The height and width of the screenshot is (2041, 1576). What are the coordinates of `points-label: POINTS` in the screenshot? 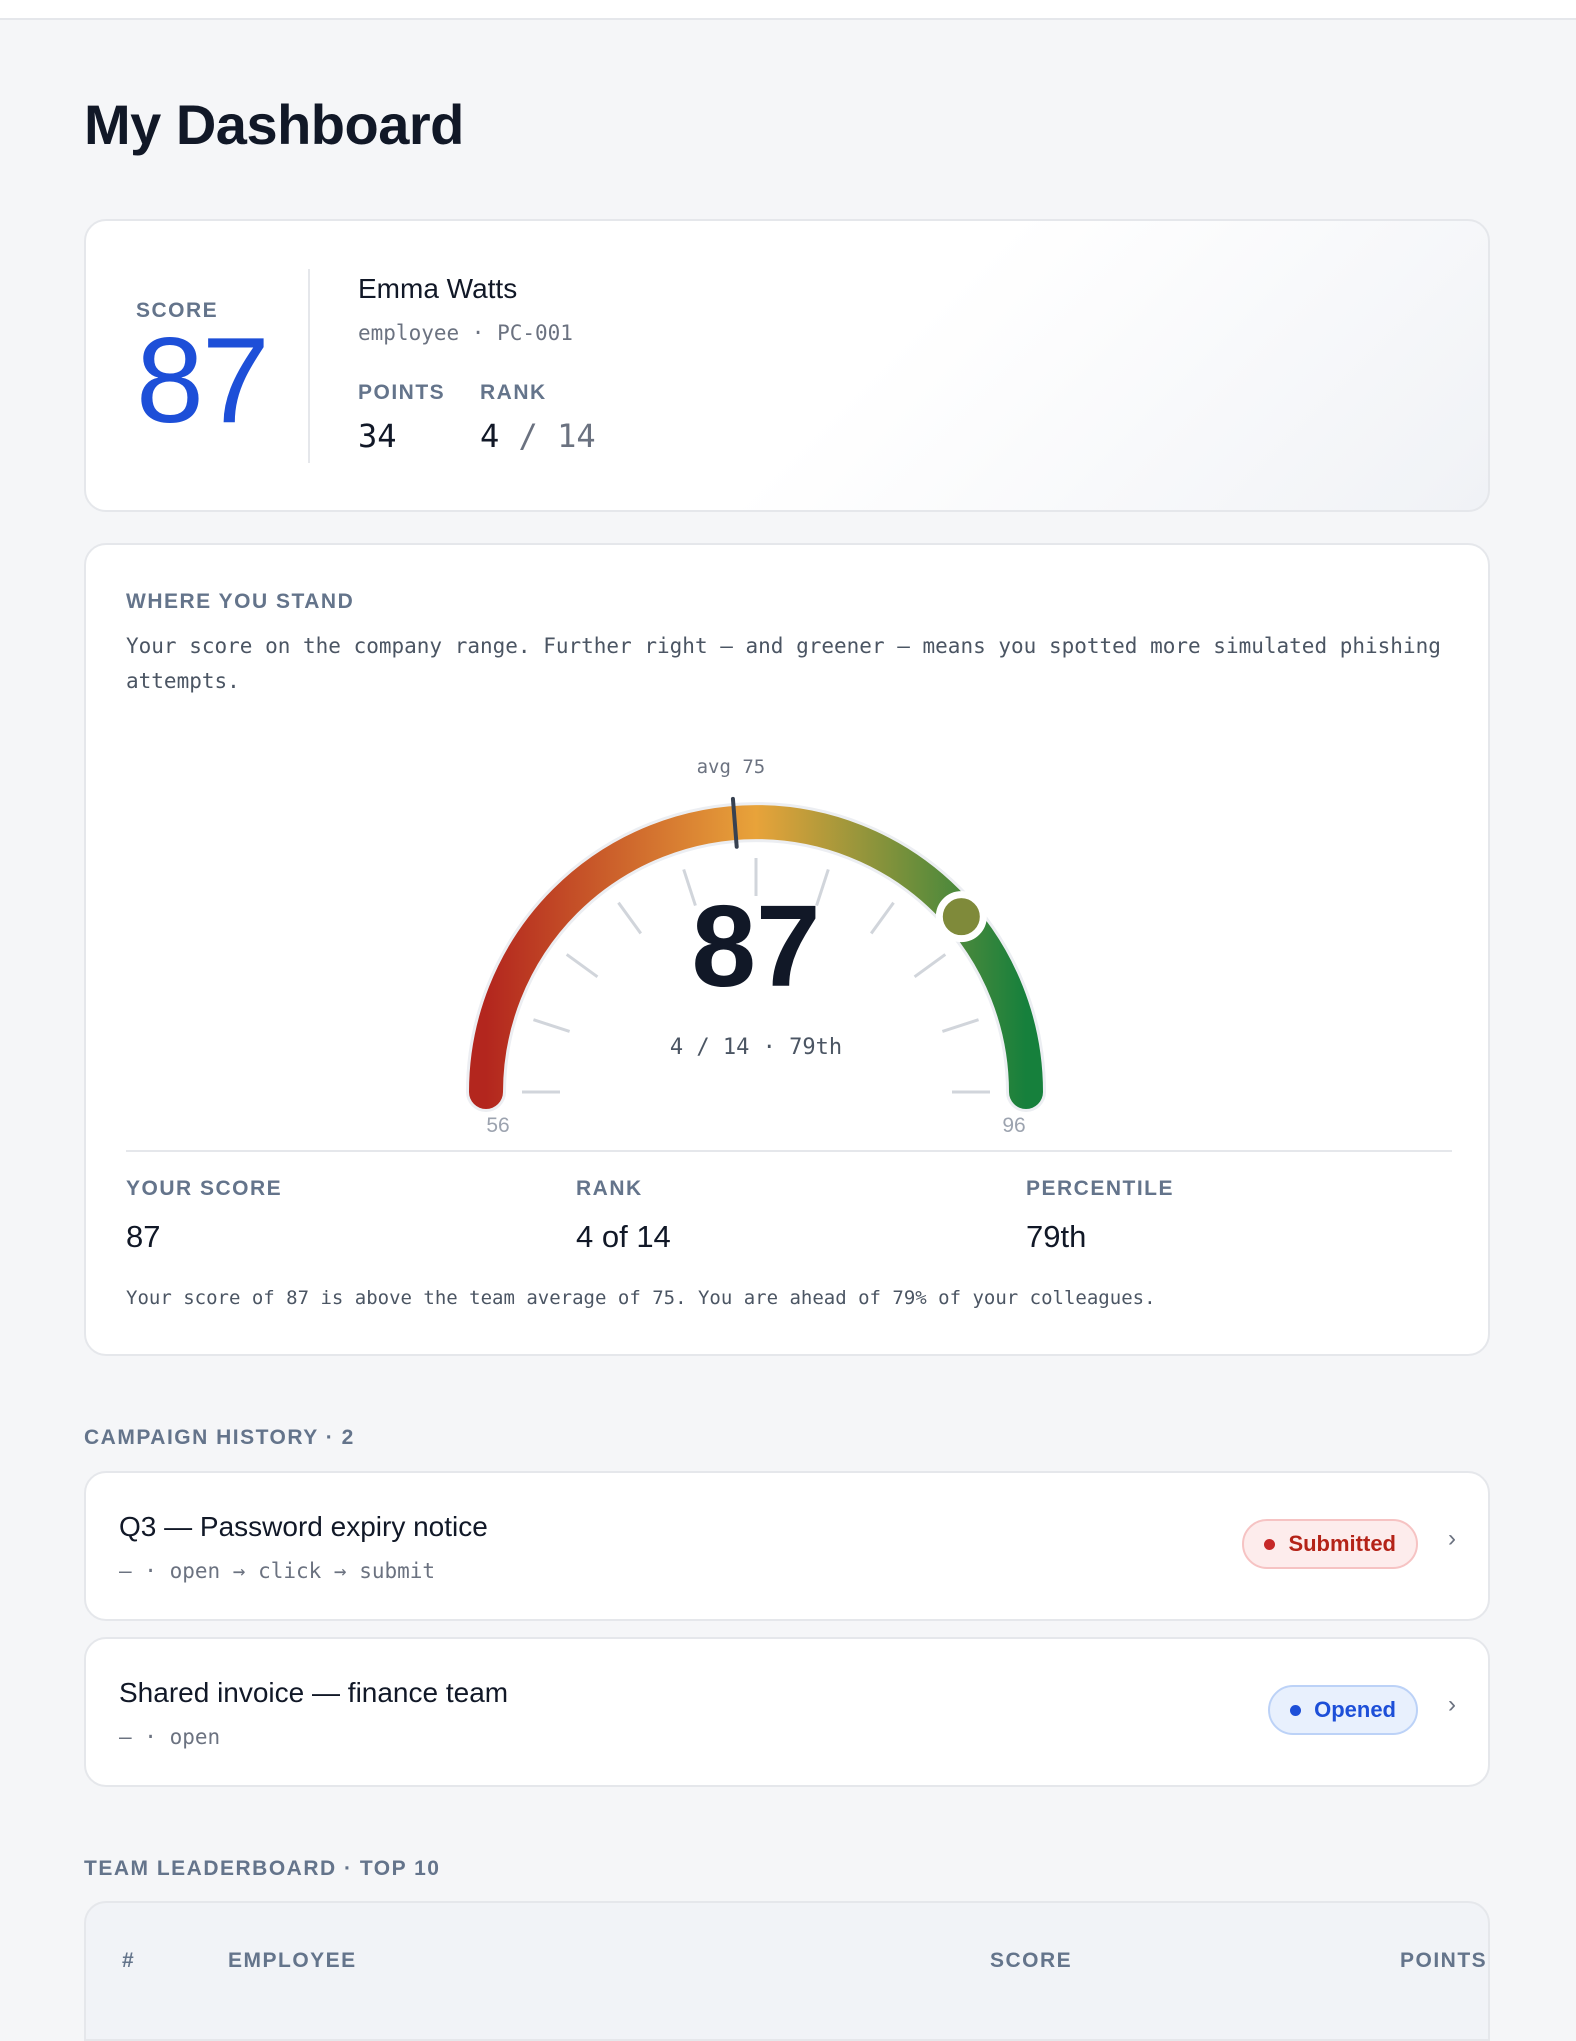 It's located at (402, 392).